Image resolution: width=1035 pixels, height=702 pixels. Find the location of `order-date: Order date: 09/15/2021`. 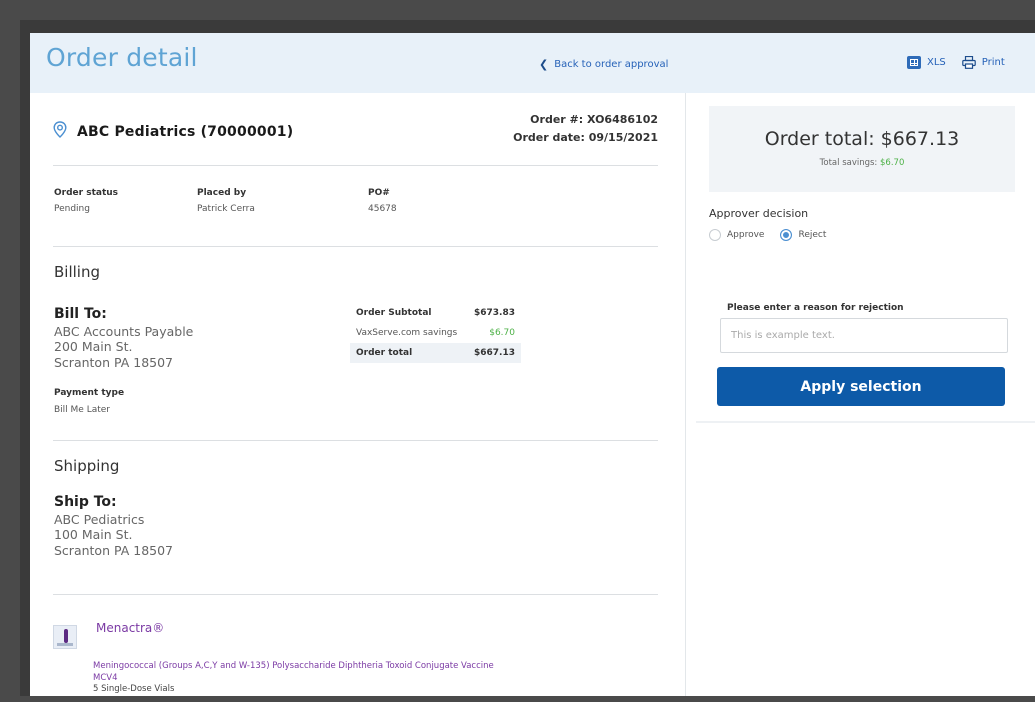

order-date: Order date: 09/15/2021 is located at coordinates (585, 137).